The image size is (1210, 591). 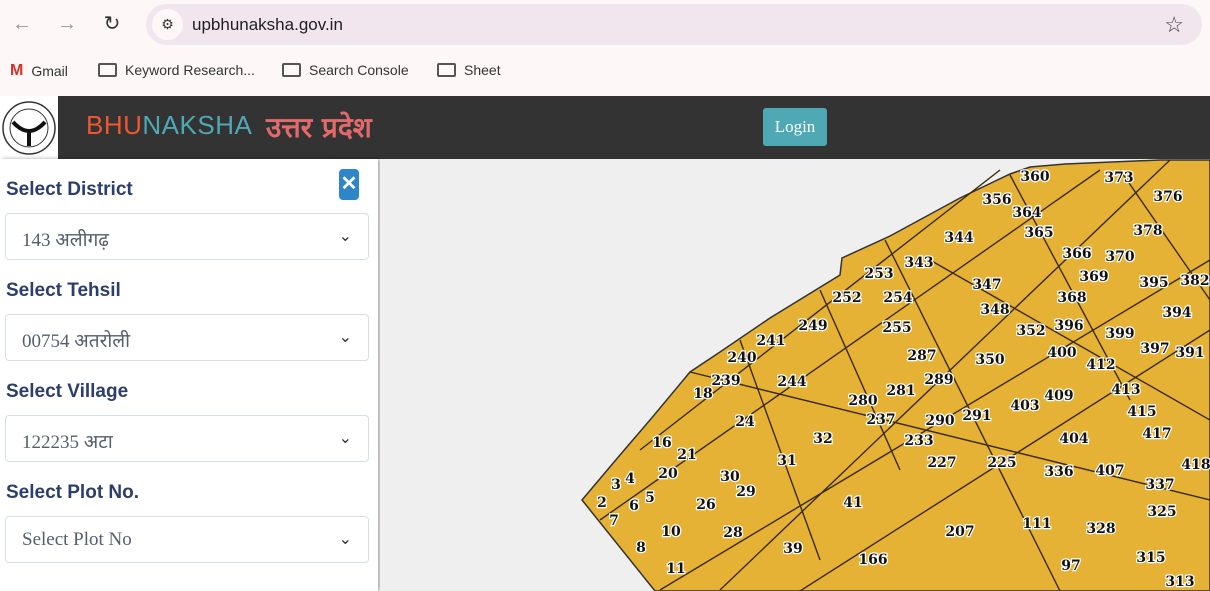 What do you see at coordinates (940, 421) in the screenshot?
I see `plot-label: 290` at bounding box center [940, 421].